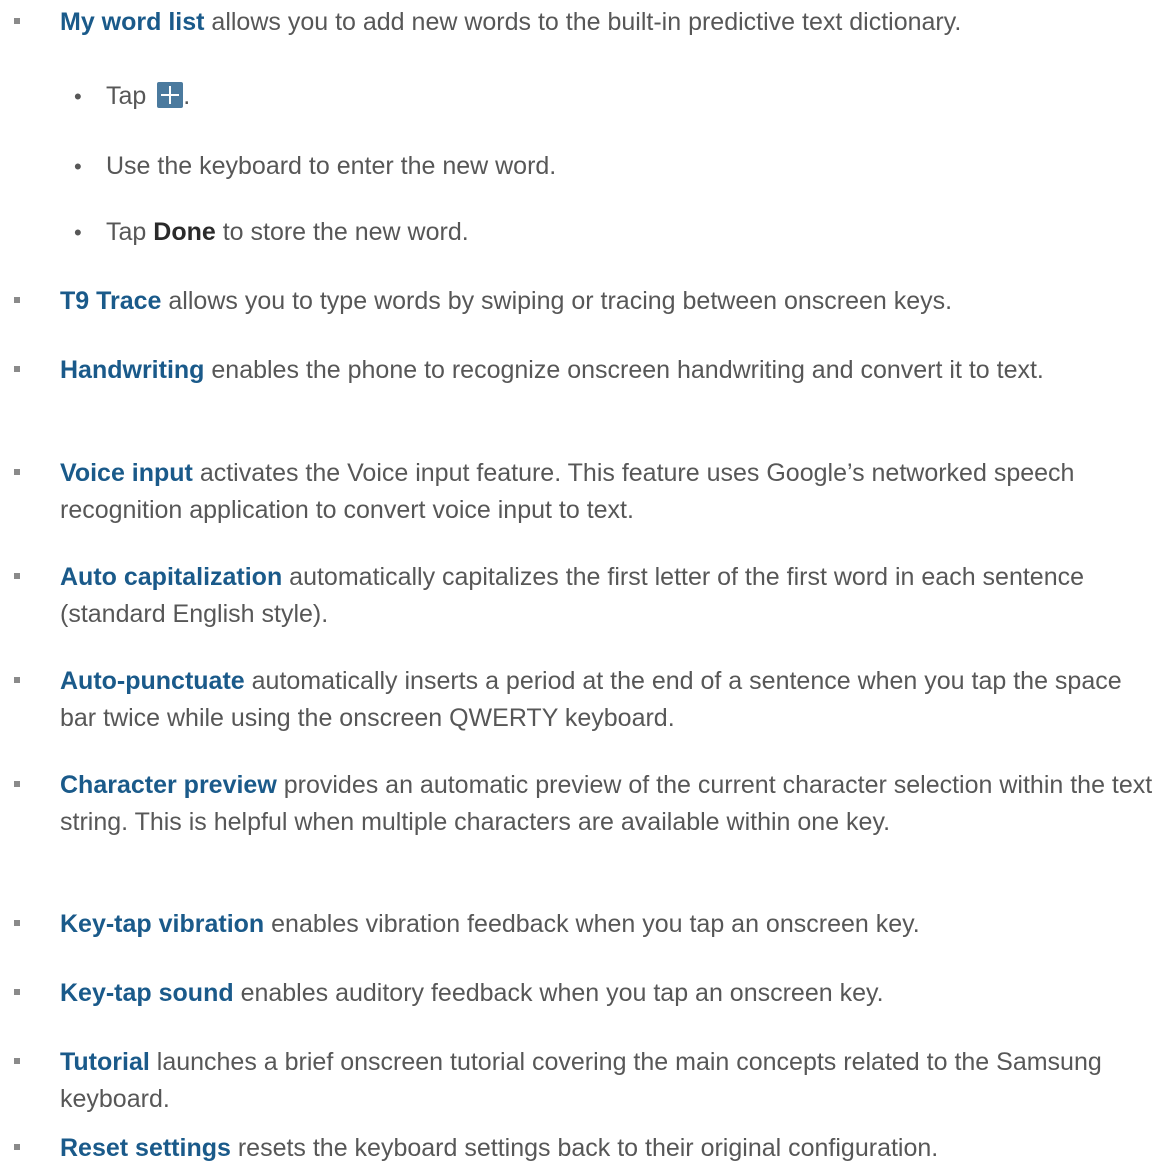 The image size is (1172, 1171). What do you see at coordinates (162, 924) in the screenshot?
I see `item-term: Key-tap vibration` at bounding box center [162, 924].